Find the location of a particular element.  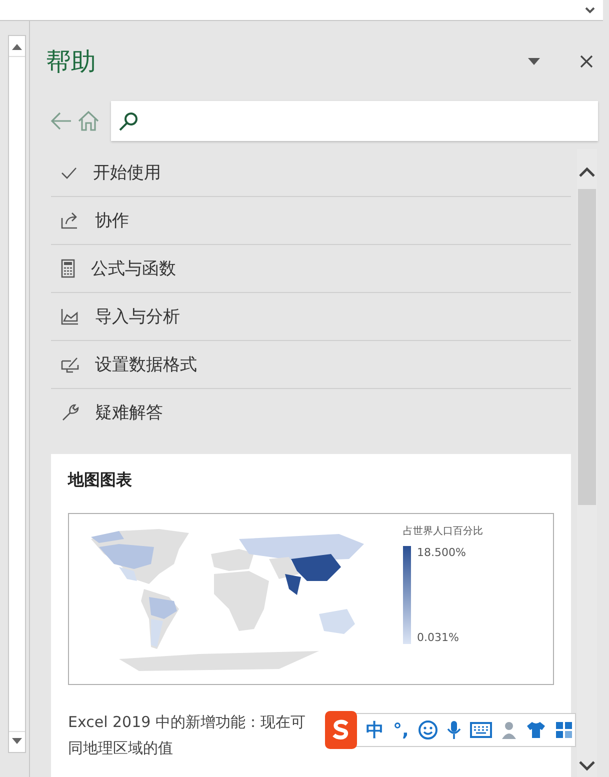

ime-logo-icon is located at coordinates (341, 730).